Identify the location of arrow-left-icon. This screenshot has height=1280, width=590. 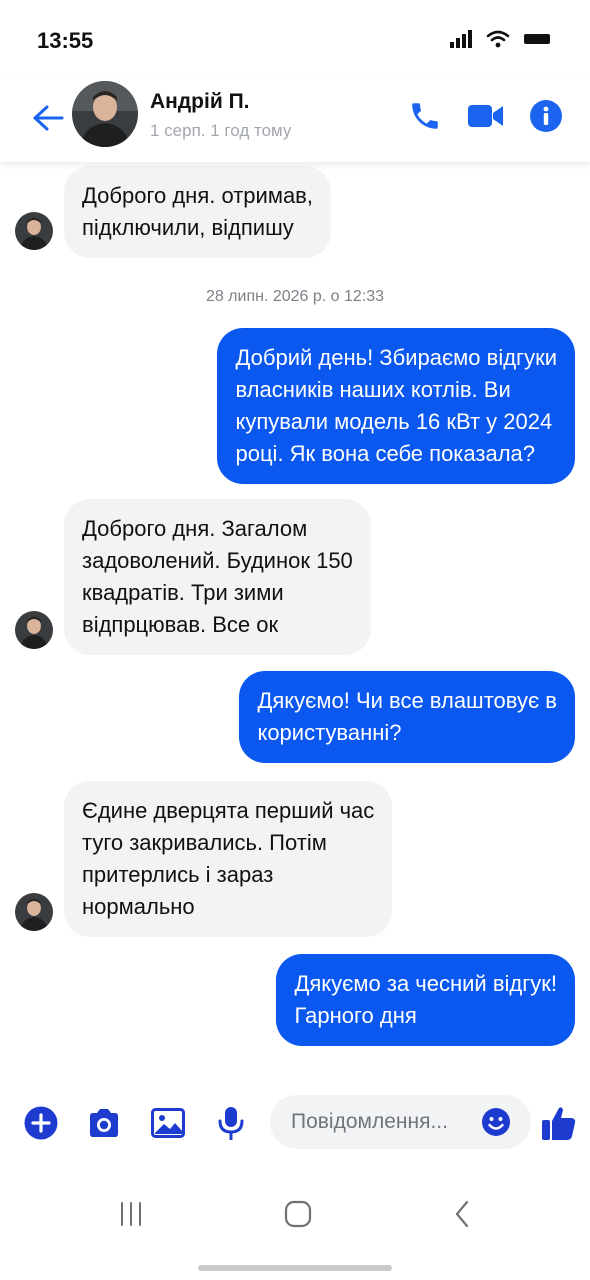
(48, 118).